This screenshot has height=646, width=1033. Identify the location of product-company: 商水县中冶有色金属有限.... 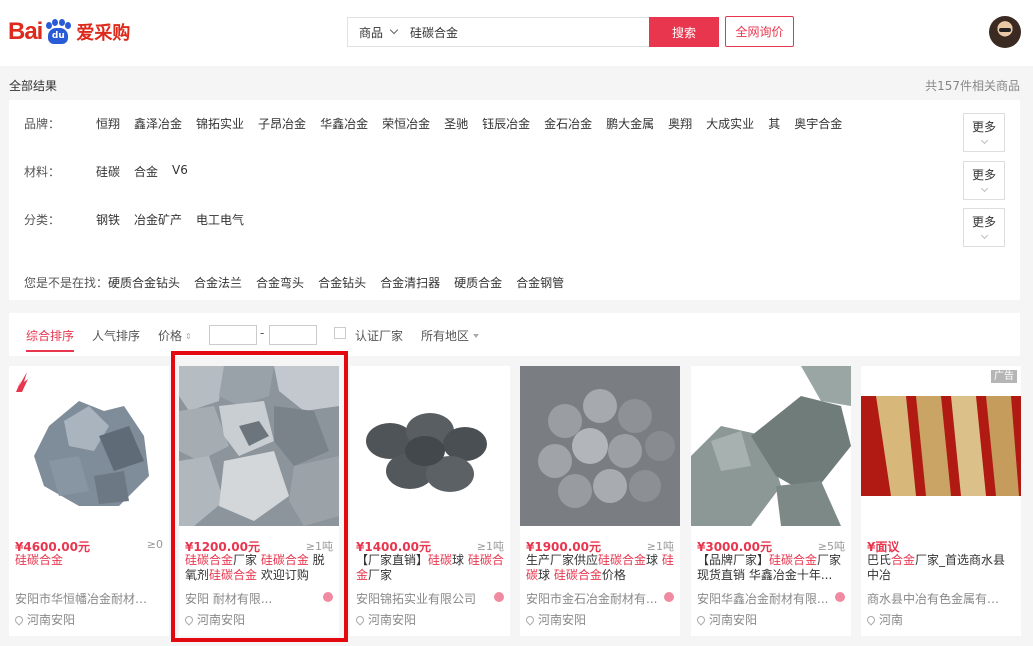
(937, 598).